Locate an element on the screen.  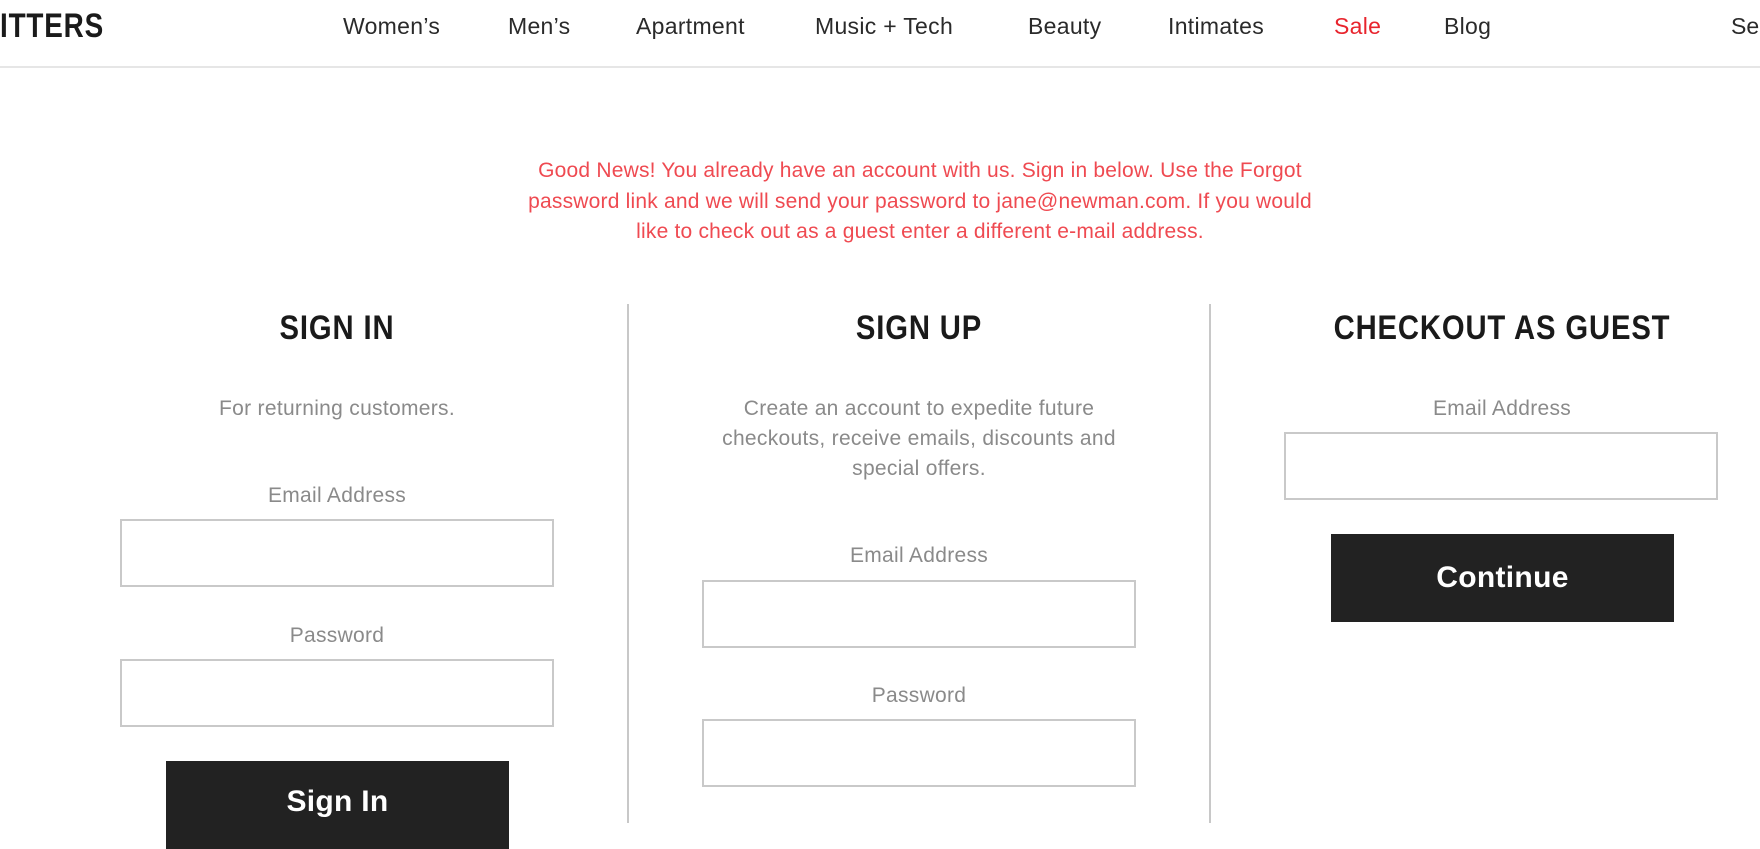
nav-item-sale: Sale is located at coordinates (1357, 26).